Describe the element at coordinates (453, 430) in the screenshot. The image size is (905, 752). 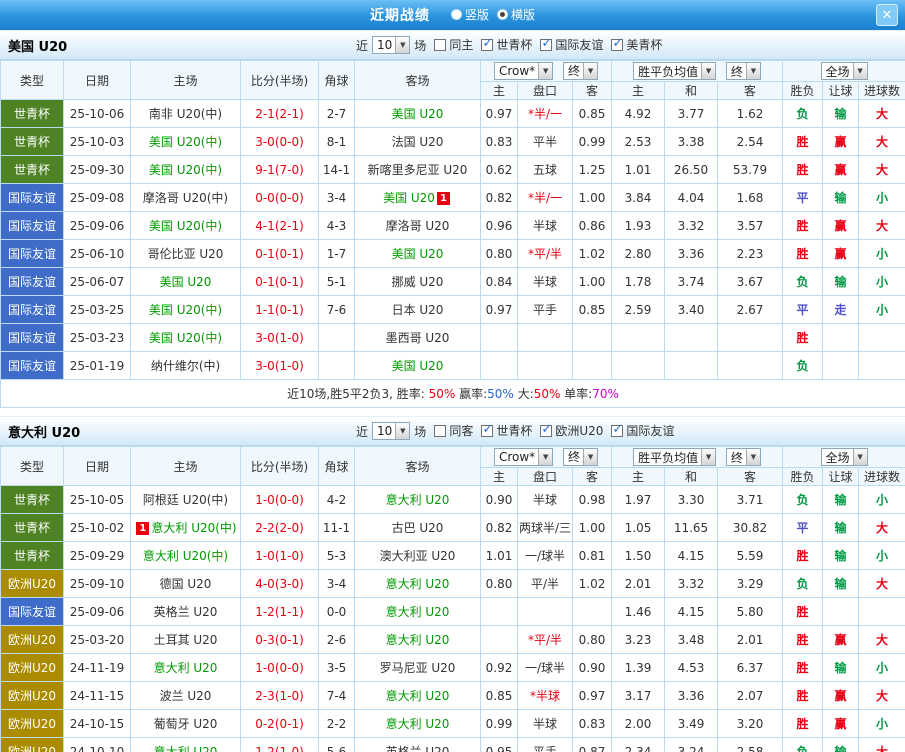
I see `filter-checkbox-item: 同客` at that location.